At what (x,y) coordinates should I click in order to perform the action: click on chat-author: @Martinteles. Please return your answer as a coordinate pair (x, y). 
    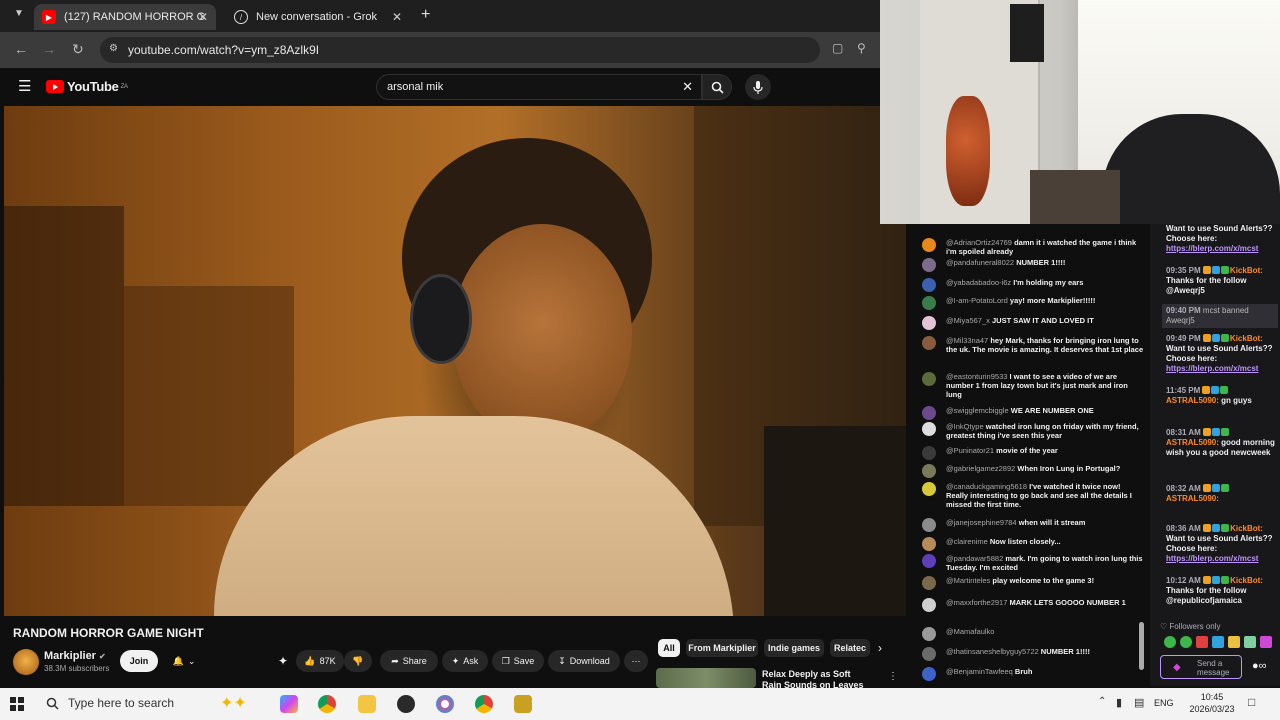
    Looking at the image, I should click on (968, 580).